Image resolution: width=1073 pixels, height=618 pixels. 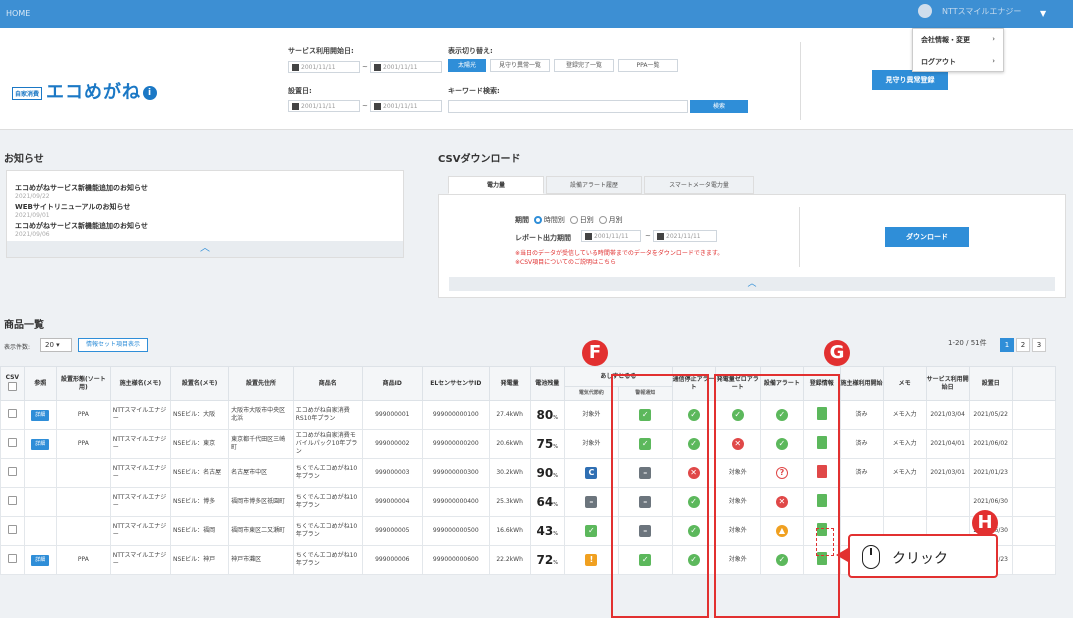 What do you see at coordinates (1007, 345) in the screenshot?
I see `page-1: 1` at bounding box center [1007, 345].